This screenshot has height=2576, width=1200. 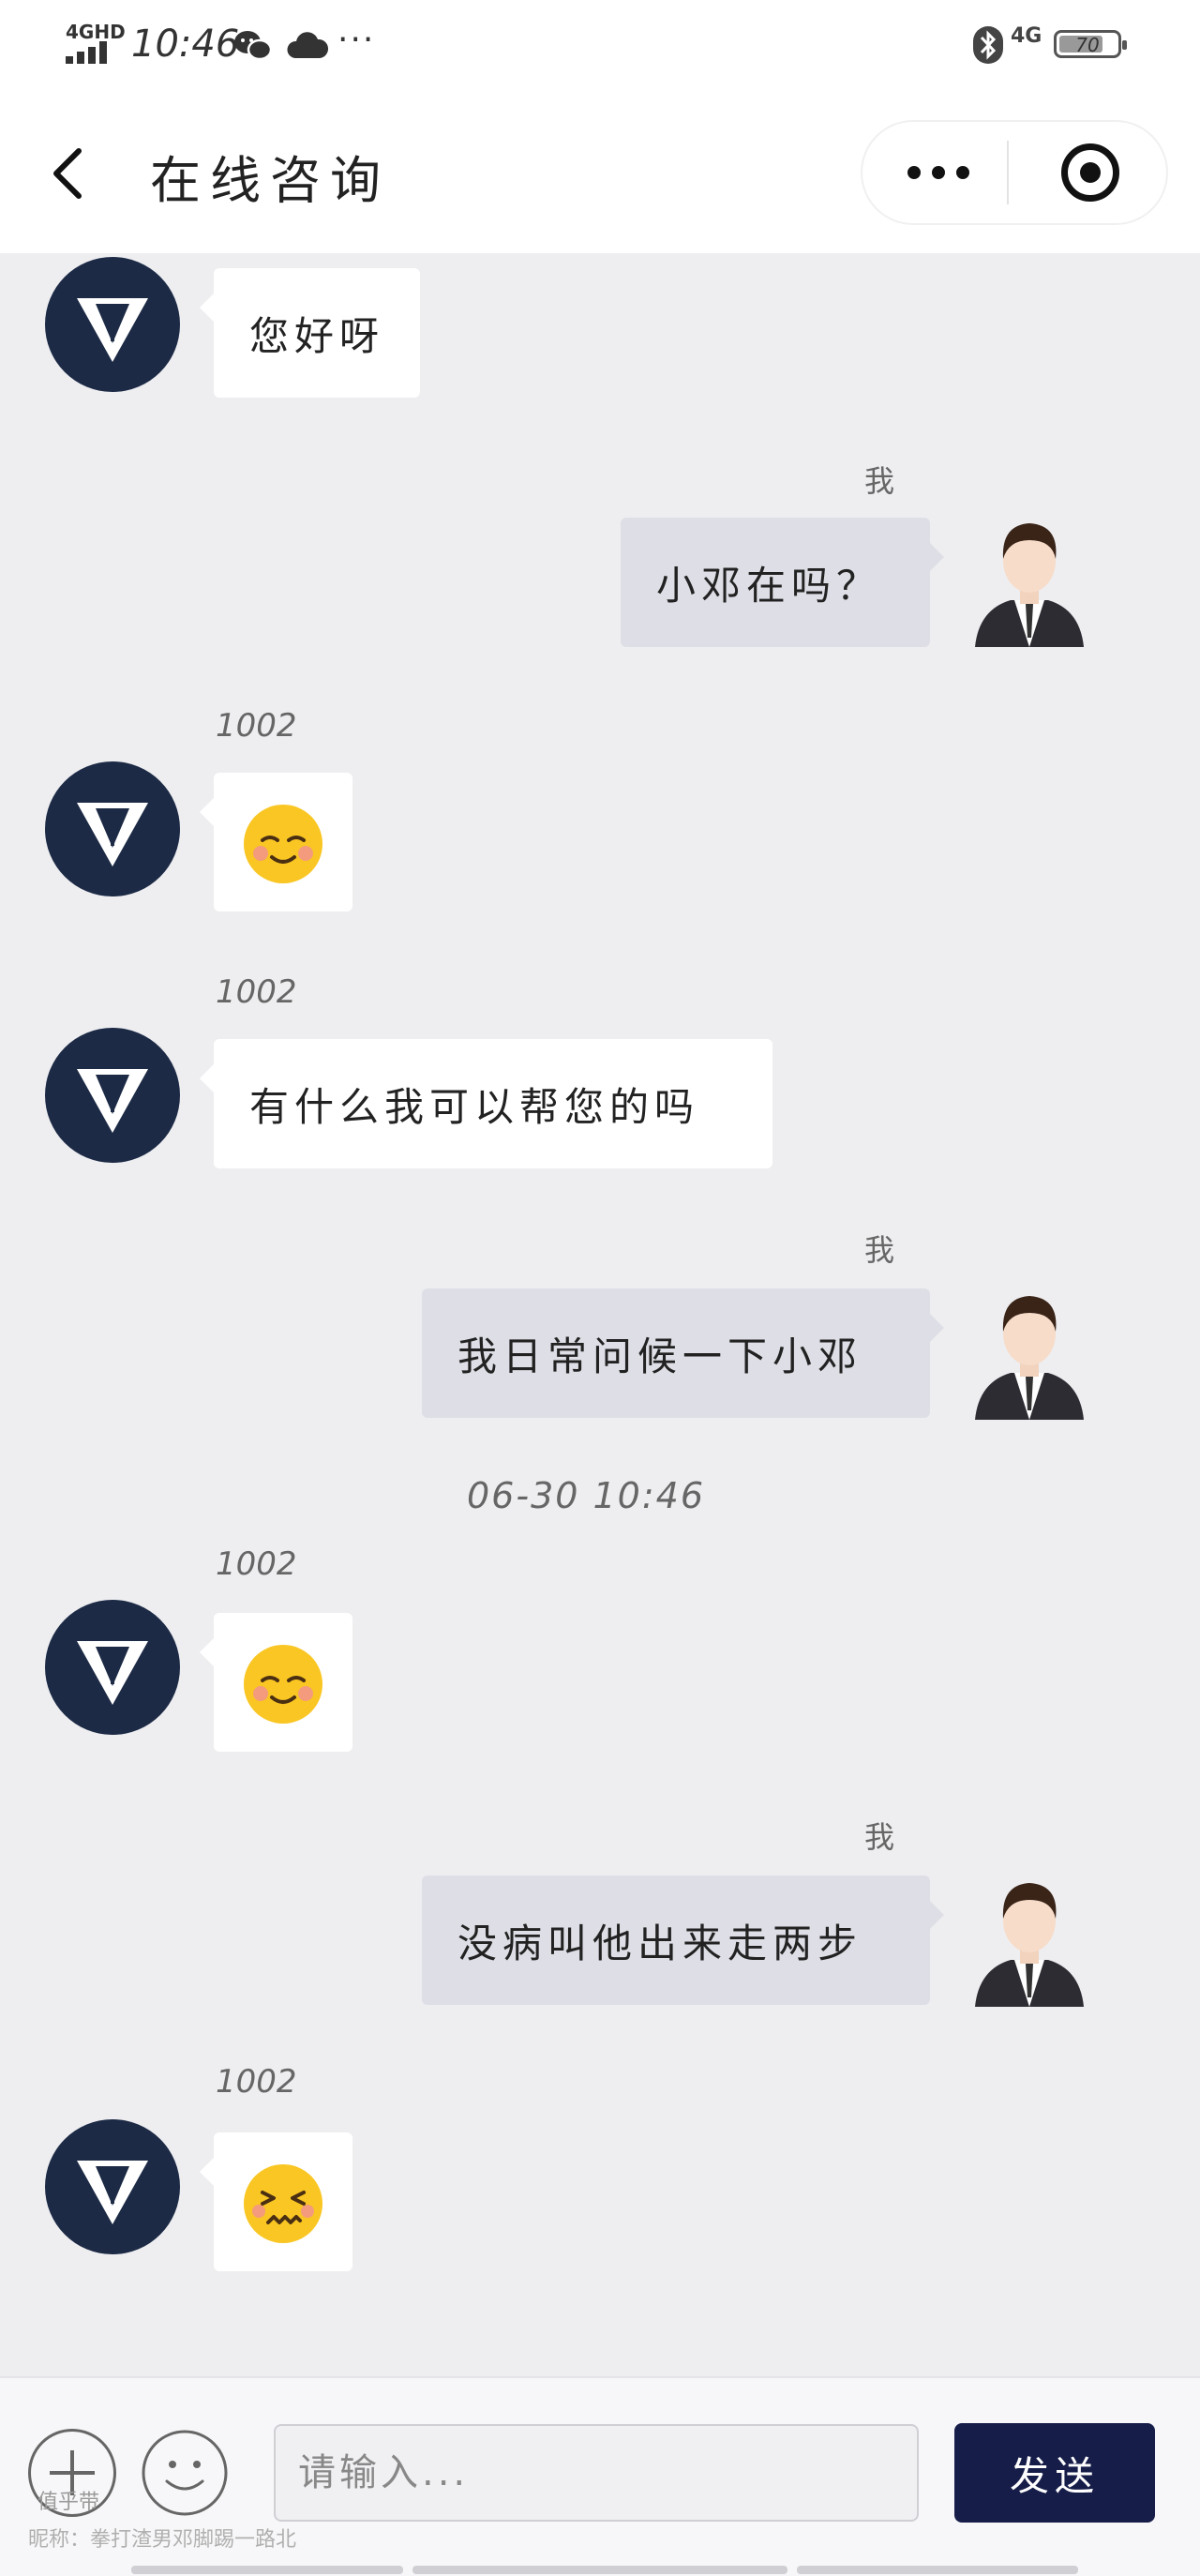 What do you see at coordinates (938, 172) in the screenshot?
I see `more-options-button` at bounding box center [938, 172].